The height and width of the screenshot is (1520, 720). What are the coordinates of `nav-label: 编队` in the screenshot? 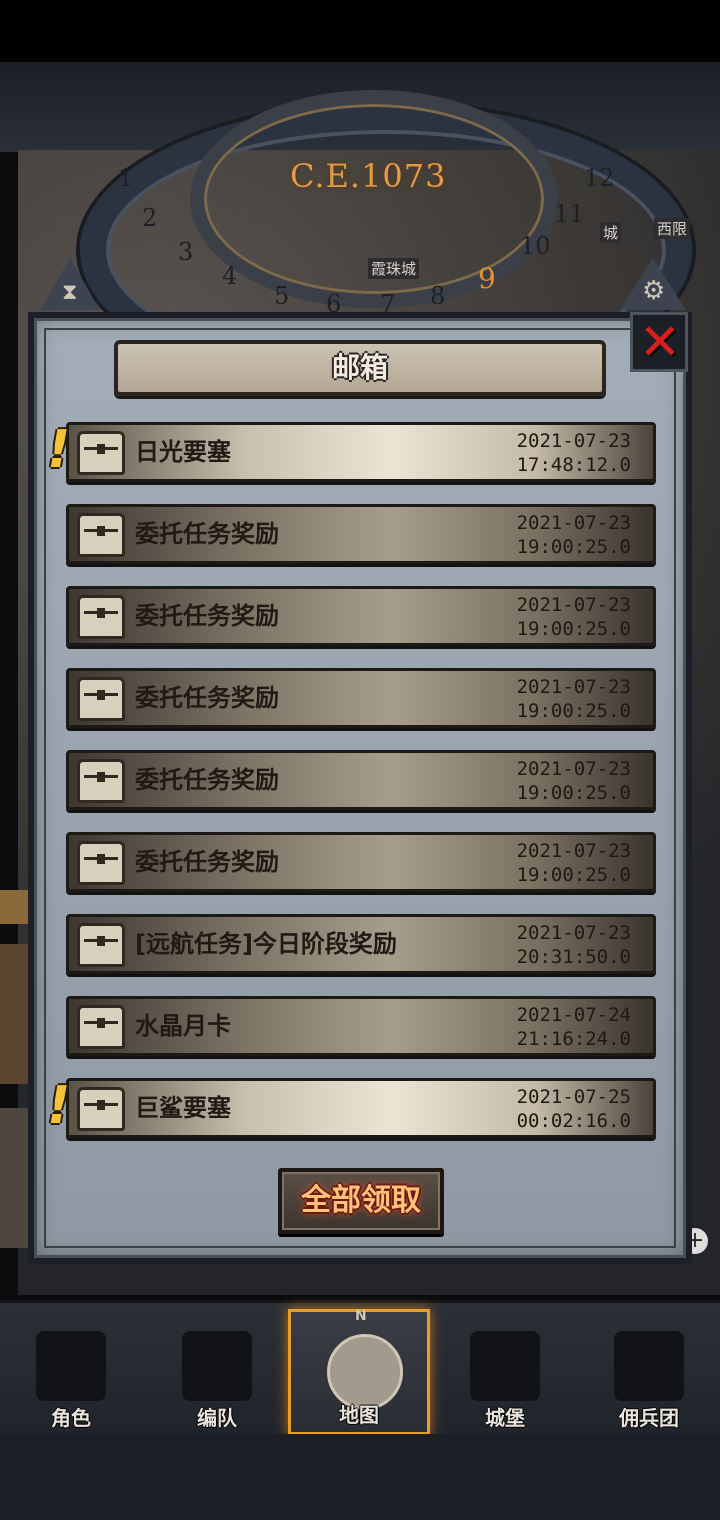 It's located at (217, 1418).